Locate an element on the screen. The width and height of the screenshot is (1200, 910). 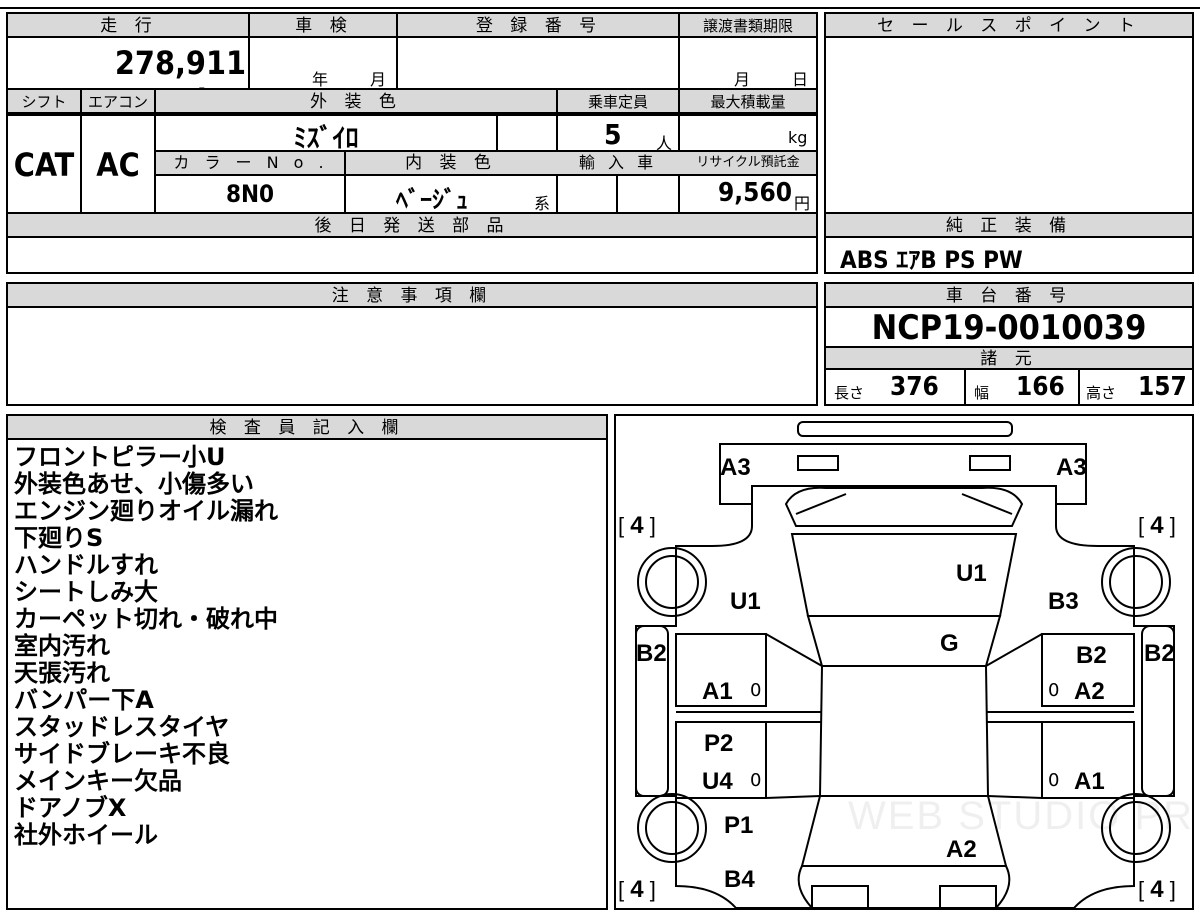
chassis-value: NCP19-0010039 is located at coordinates (1009, 328).